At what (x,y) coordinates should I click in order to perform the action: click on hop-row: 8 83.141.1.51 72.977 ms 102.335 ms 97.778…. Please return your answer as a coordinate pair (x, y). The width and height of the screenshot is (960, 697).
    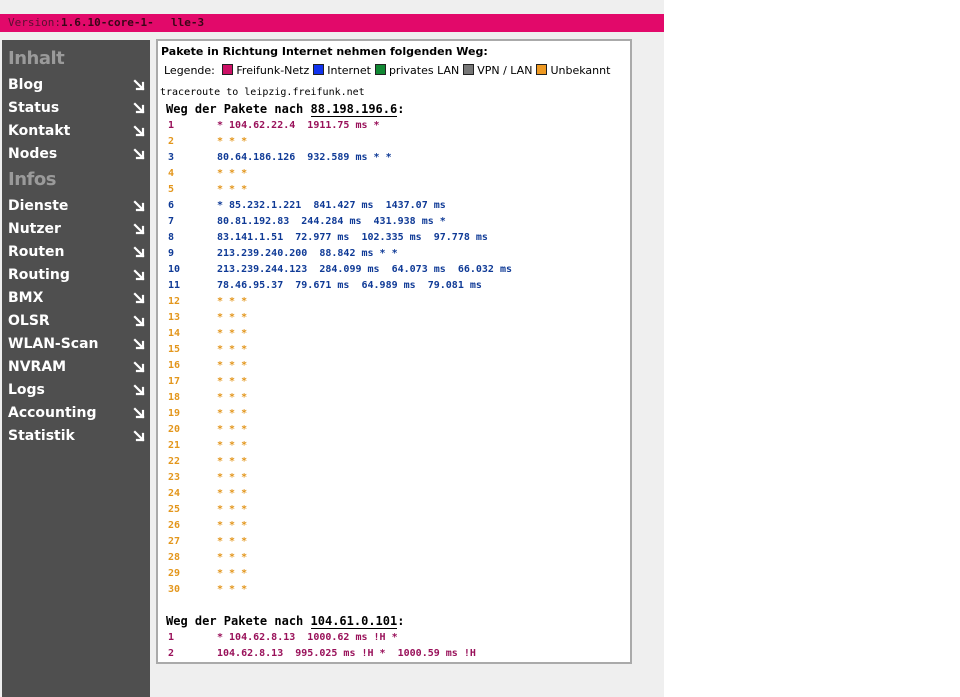
    Looking at the image, I should click on (398, 238).